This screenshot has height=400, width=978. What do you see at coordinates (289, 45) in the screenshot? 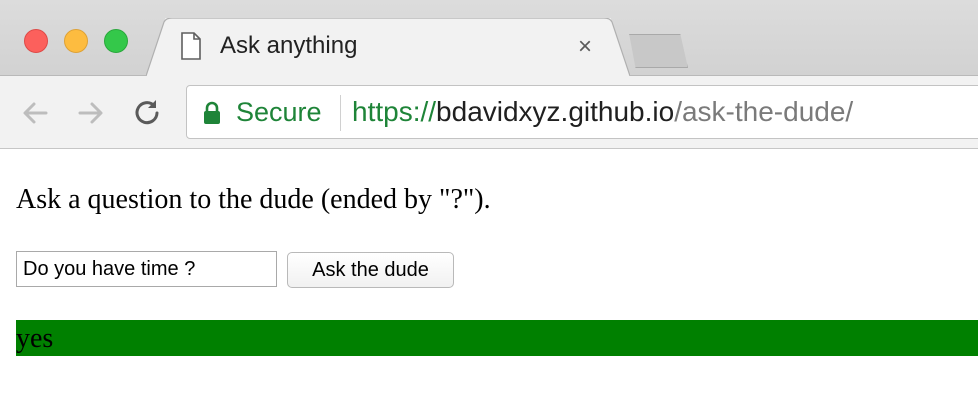
I see `tab-title: Ask anything` at bounding box center [289, 45].